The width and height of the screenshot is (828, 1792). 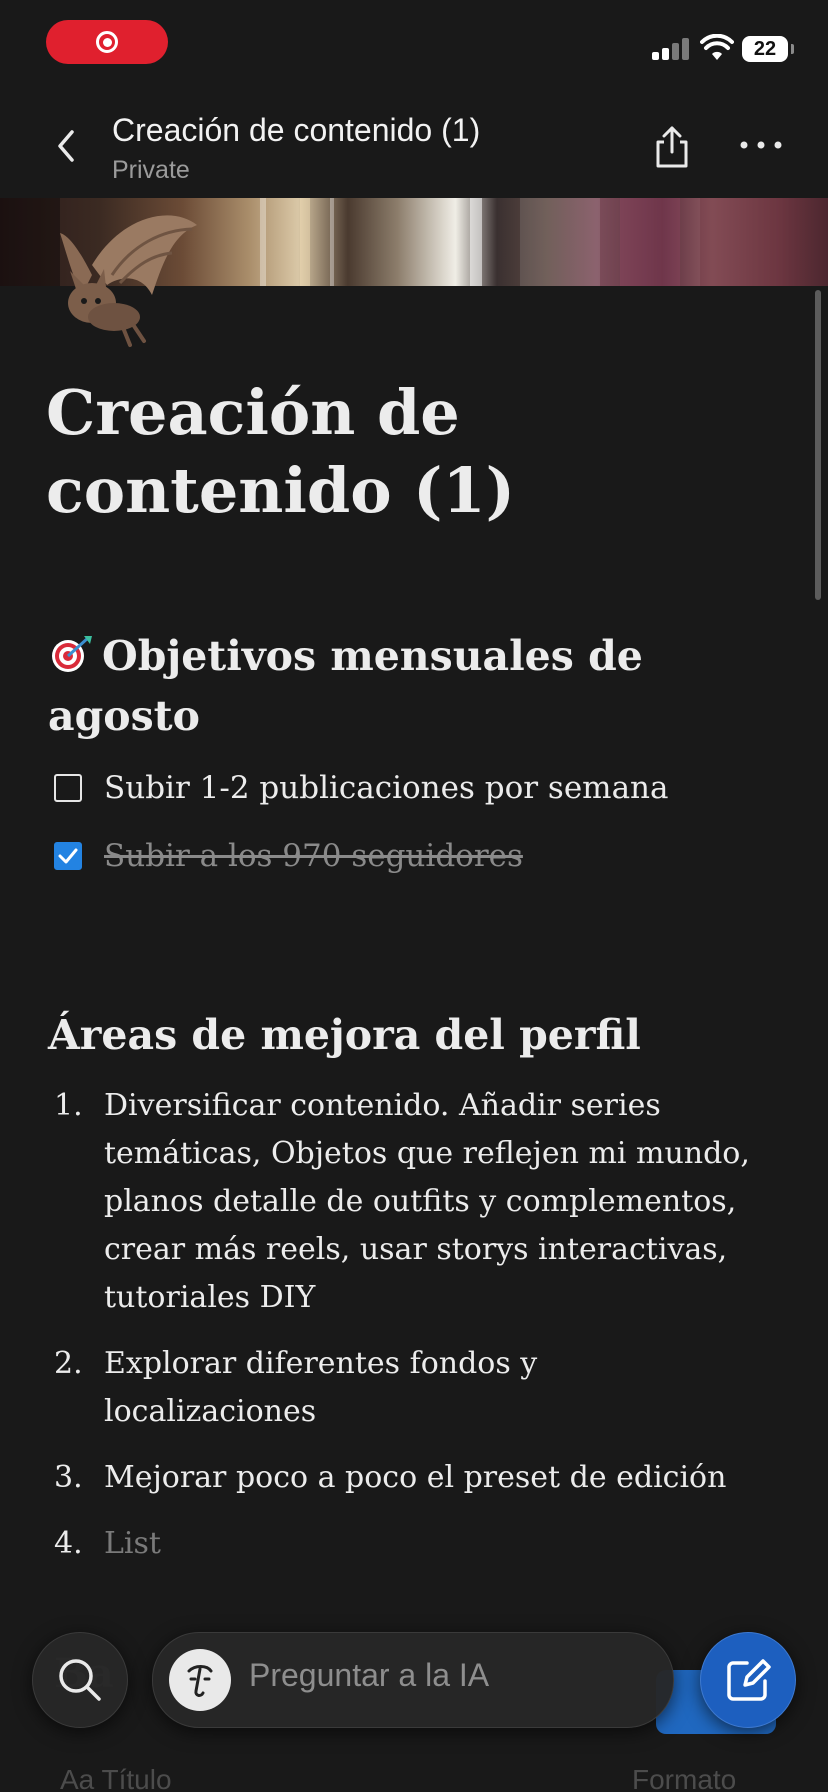 What do you see at coordinates (414, 44) in the screenshot?
I see `status-bar: 22` at bounding box center [414, 44].